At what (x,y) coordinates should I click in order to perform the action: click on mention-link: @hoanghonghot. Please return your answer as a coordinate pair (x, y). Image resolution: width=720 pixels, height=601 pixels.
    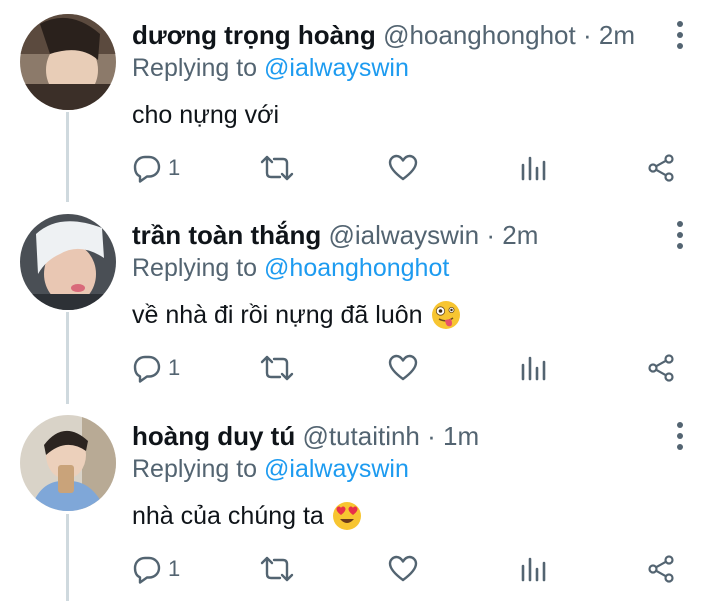
    Looking at the image, I should click on (356, 268).